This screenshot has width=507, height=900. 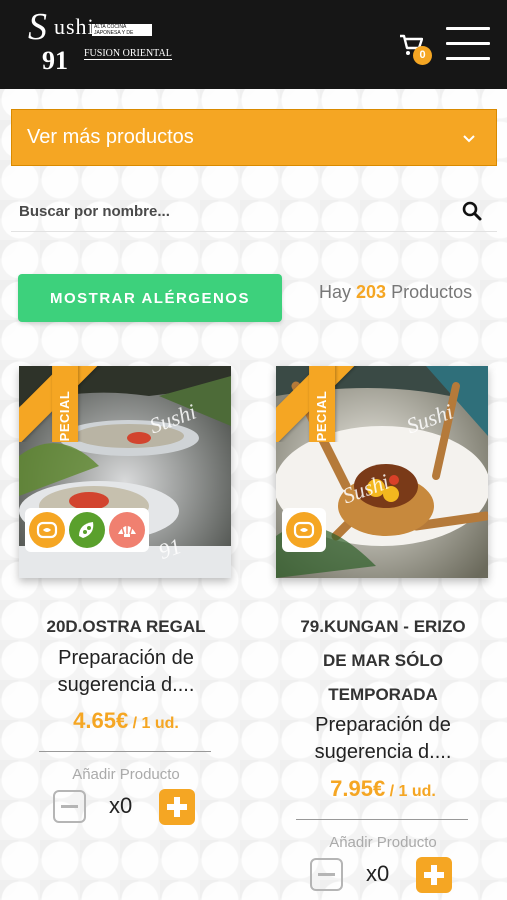 What do you see at coordinates (37, 27) in the screenshot?
I see `logo-letter-s: S` at bounding box center [37, 27].